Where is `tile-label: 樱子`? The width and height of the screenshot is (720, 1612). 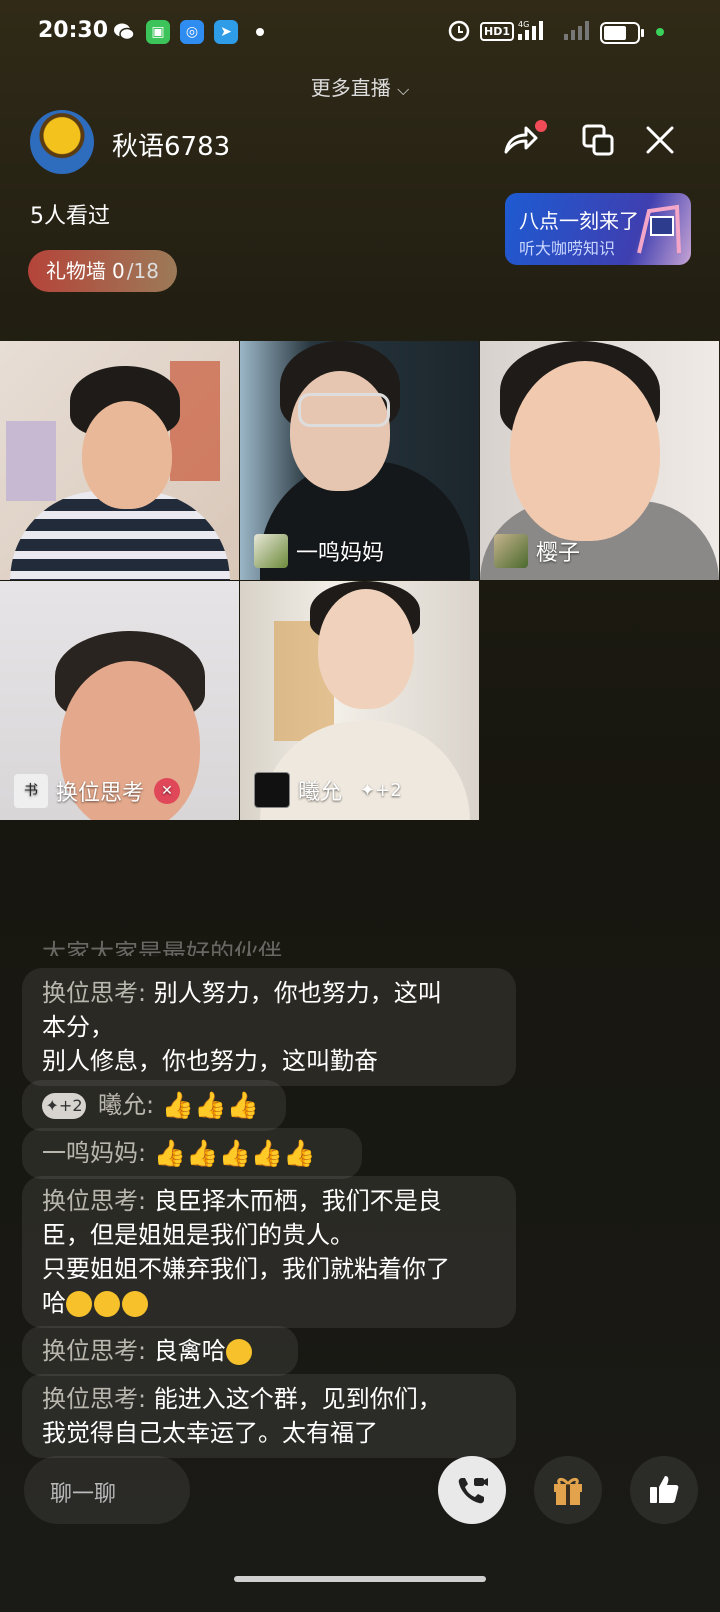 tile-label: 樱子 is located at coordinates (537, 551).